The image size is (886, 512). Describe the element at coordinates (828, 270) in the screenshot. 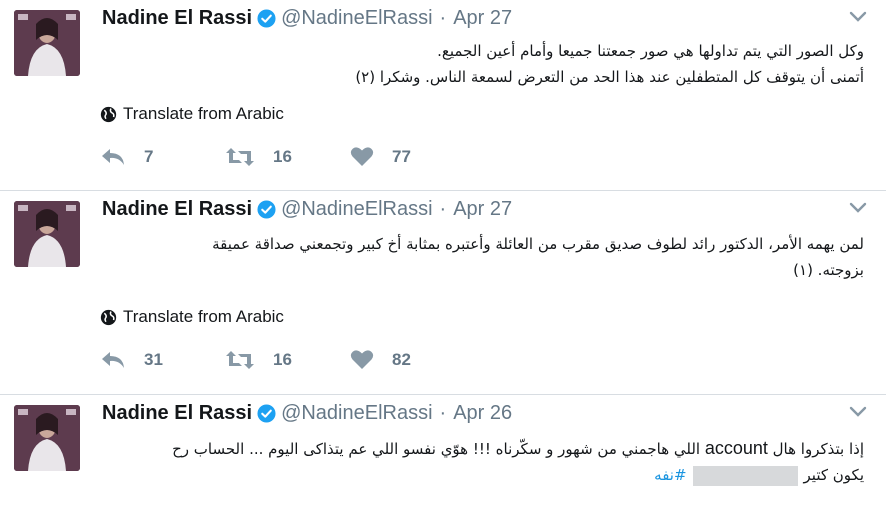

I see `tweet-text-line: بزوجته. (١)` at that location.